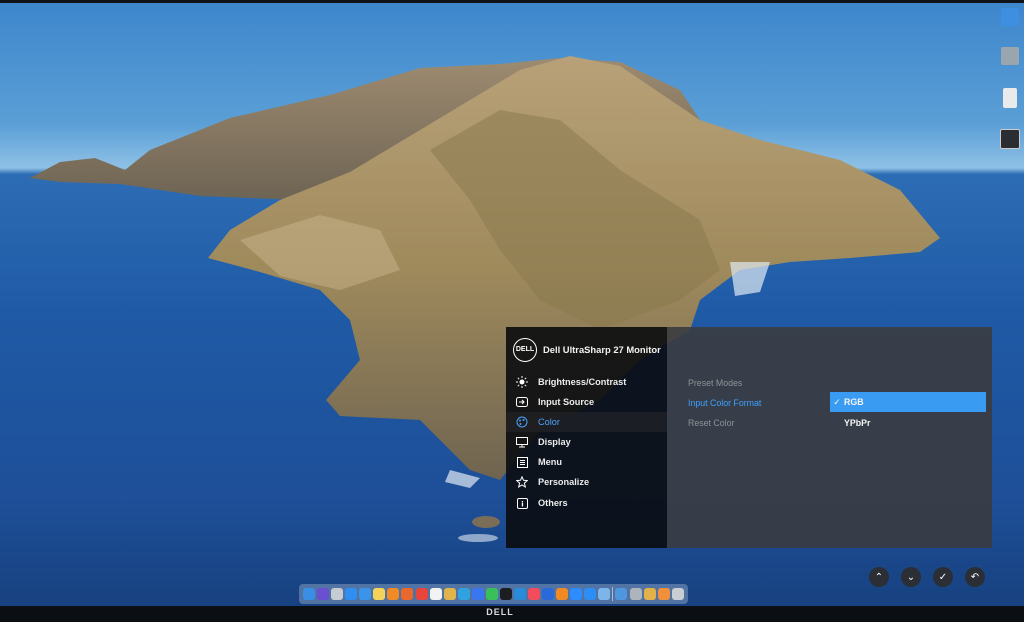 The height and width of the screenshot is (622, 1024). Describe the element at coordinates (477, 594) in the screenshot. I see `signal-icon` at that location.